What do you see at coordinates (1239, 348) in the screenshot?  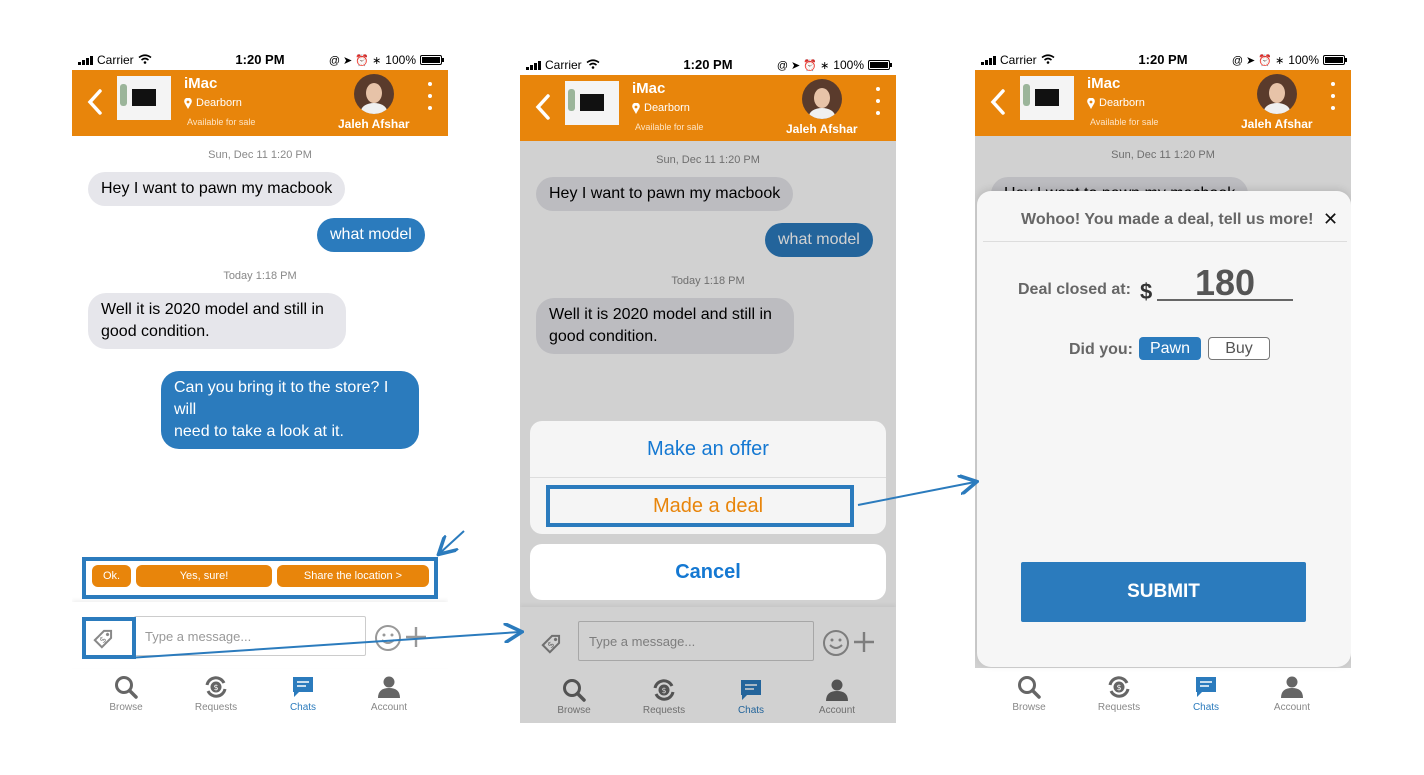 I see `buy-option-button: Buy` at bounding box center [1239, 348].